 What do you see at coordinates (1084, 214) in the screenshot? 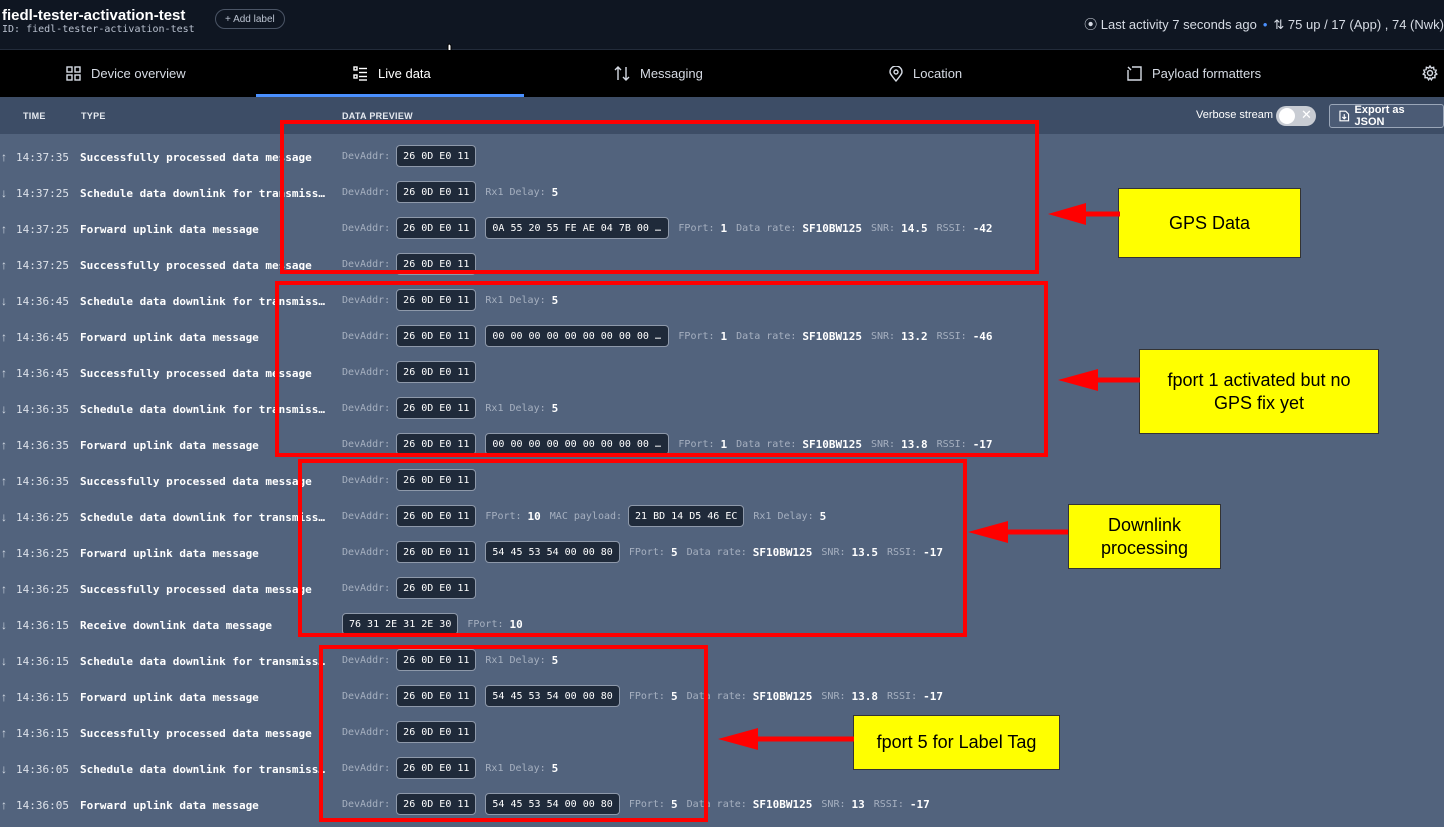
I see `arrow-gps-icon` at bounding box center [1084, 214].